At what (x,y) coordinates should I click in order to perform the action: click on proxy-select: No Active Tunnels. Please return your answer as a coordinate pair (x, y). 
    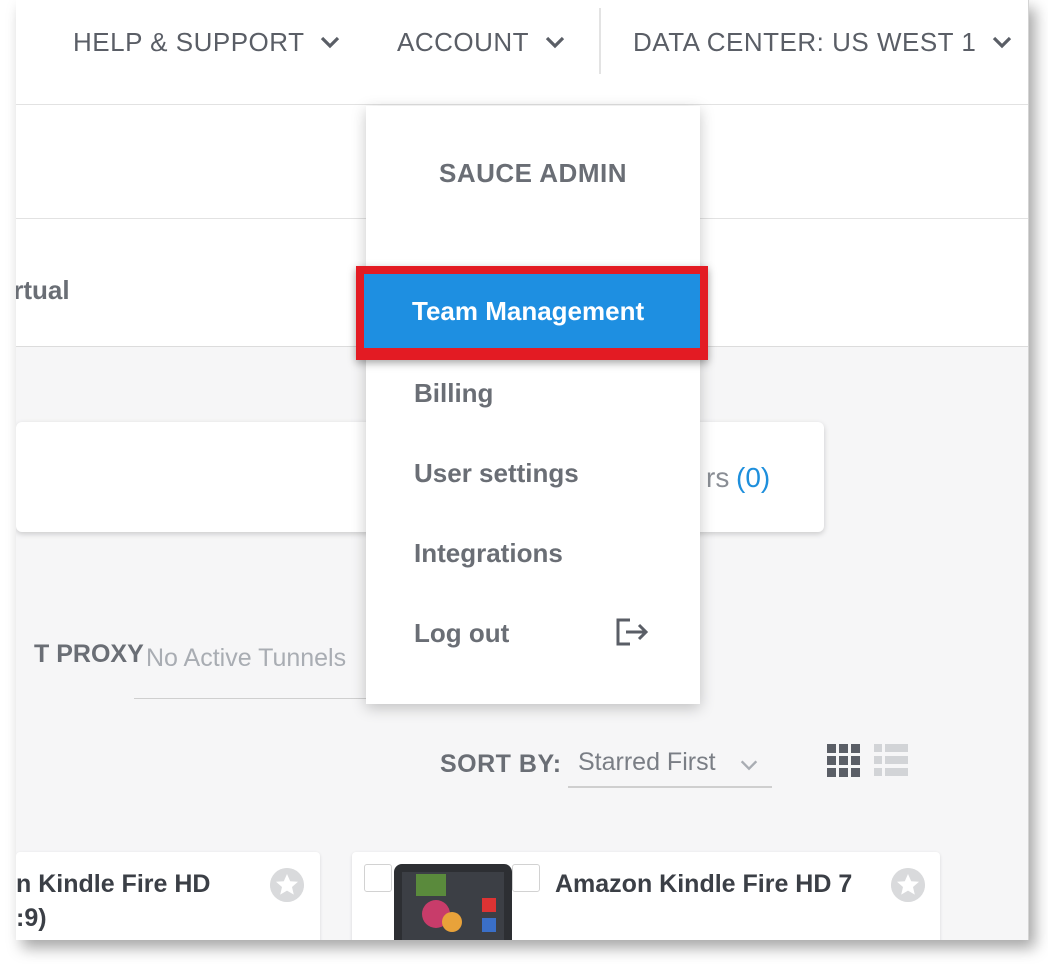
    Looking at the image, I should click on (254, 669).